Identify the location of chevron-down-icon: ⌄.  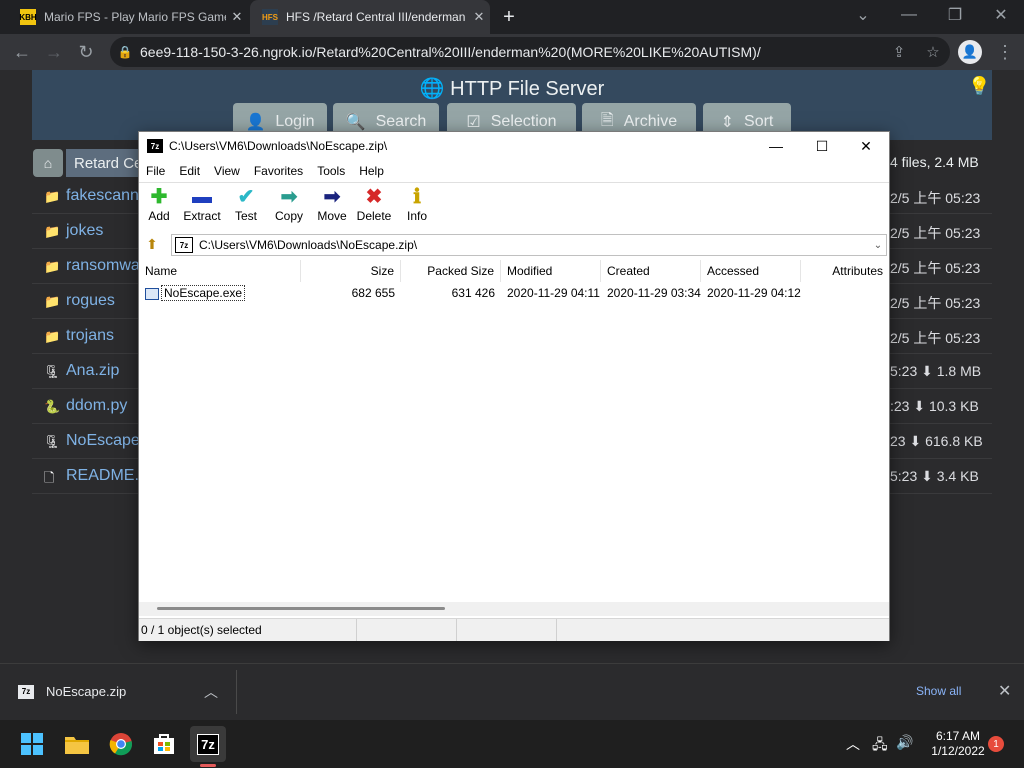
(878, 245).